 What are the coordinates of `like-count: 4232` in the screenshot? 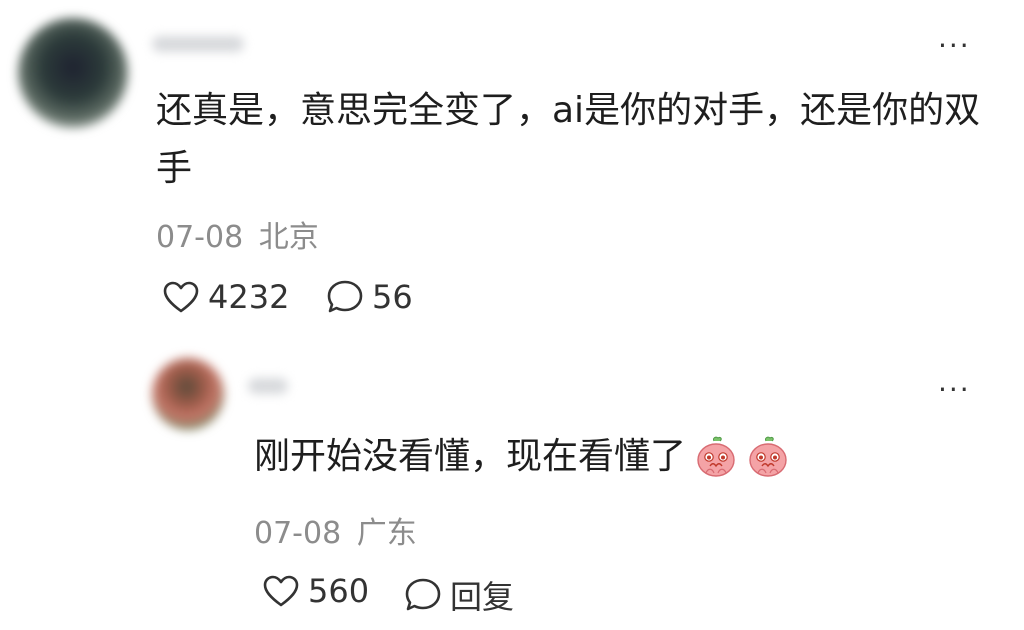 It's located at (249, 297).